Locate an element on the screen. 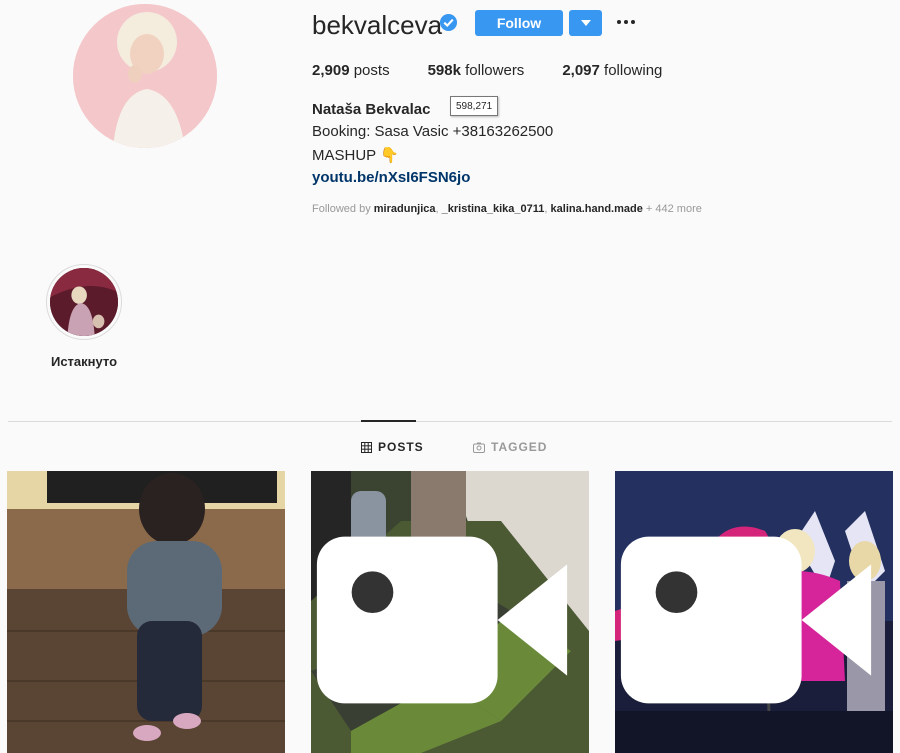 Image resolution: width=900 pixels, height=753 pixels. followers-label: followers is located at coordinates (495, 70).